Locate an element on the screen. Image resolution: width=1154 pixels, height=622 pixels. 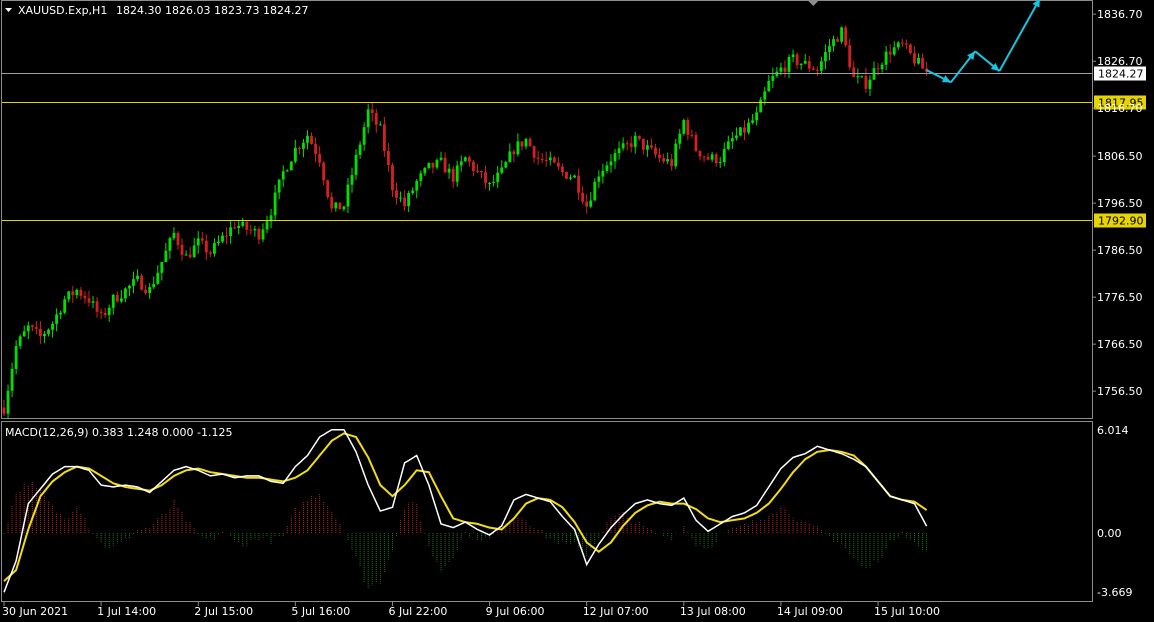
forecast-arrow-segment is located at coordinates (1019, 36).